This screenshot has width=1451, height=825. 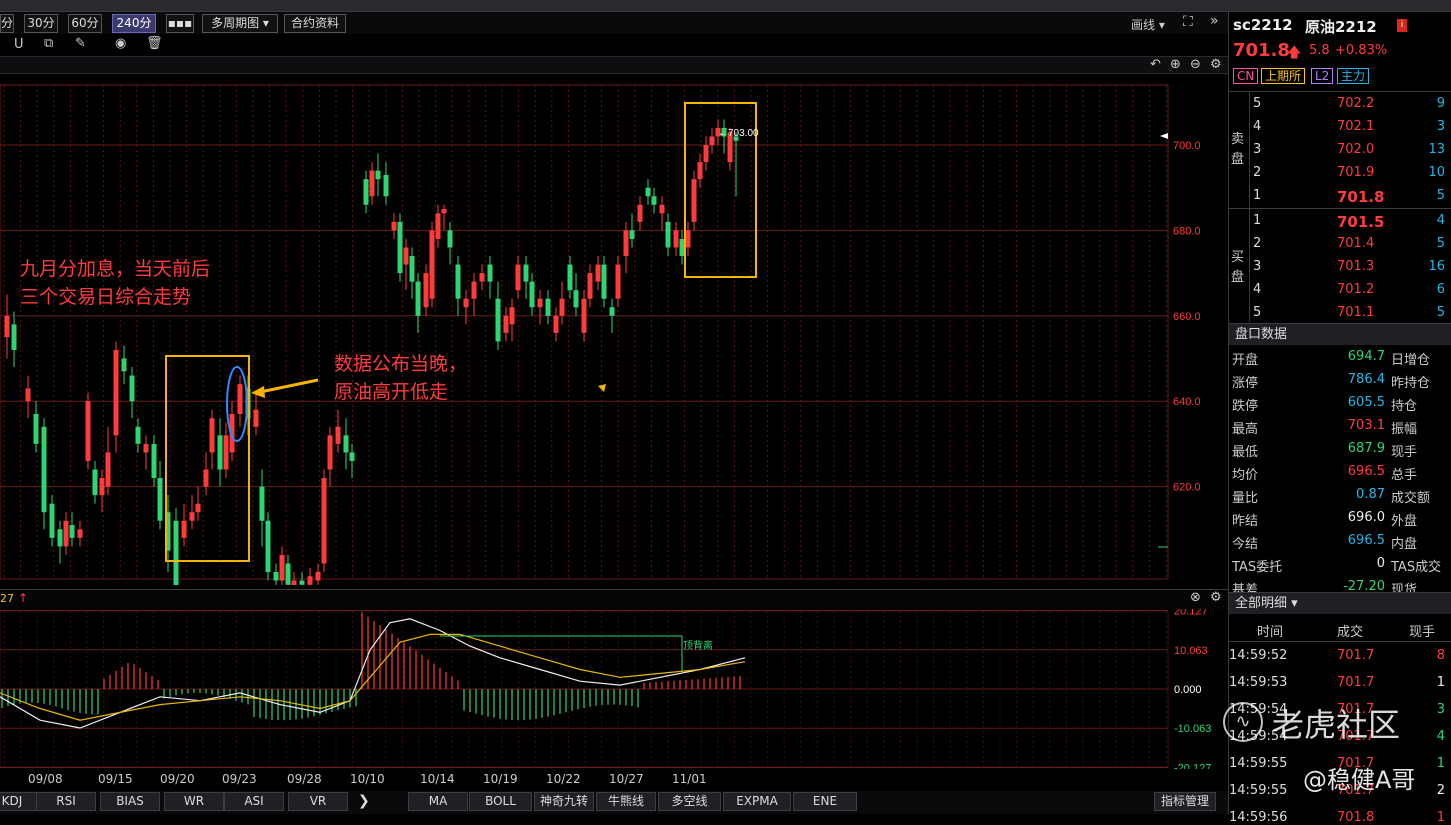 I want to click on collapse-icon: », so click(x=1214, y=21).